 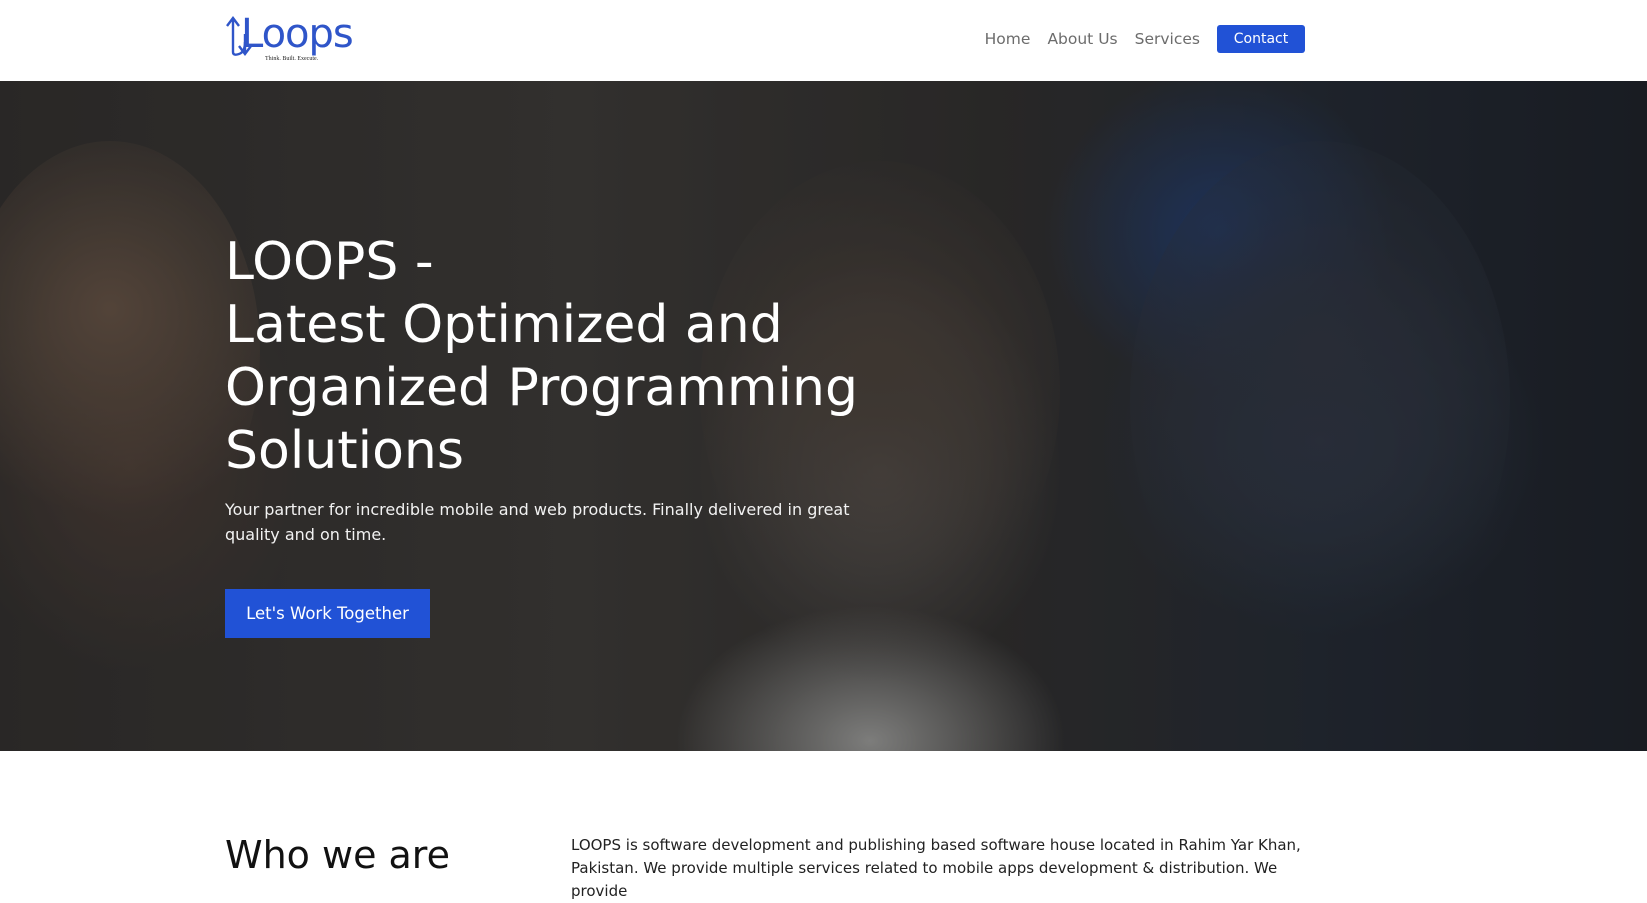 What do you see at coordinates (1261, 39) in the screenshot?
I see `contact-button: Contact` at bounding box center [1261, 39].